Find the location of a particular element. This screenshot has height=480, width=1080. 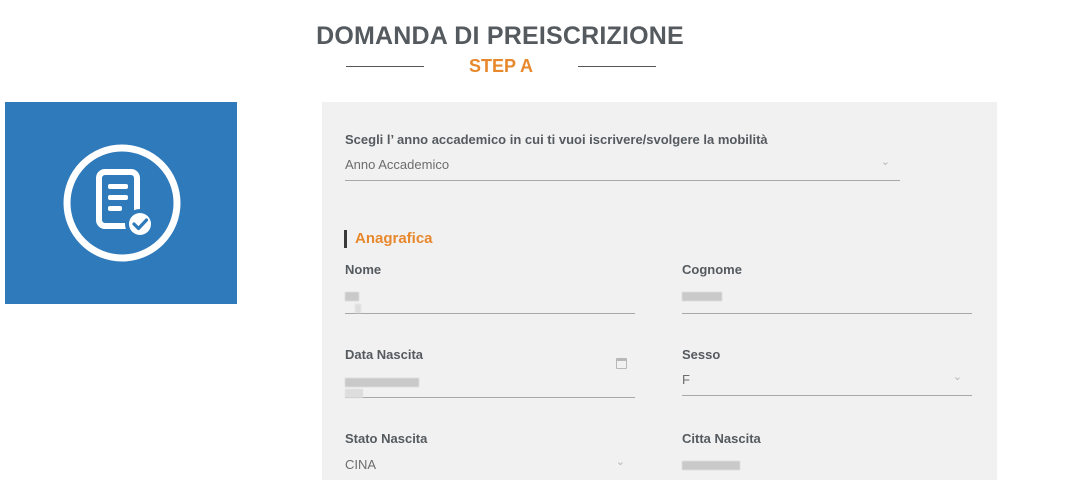

section-title: Anagrafica is located at coordinates (388, 239).